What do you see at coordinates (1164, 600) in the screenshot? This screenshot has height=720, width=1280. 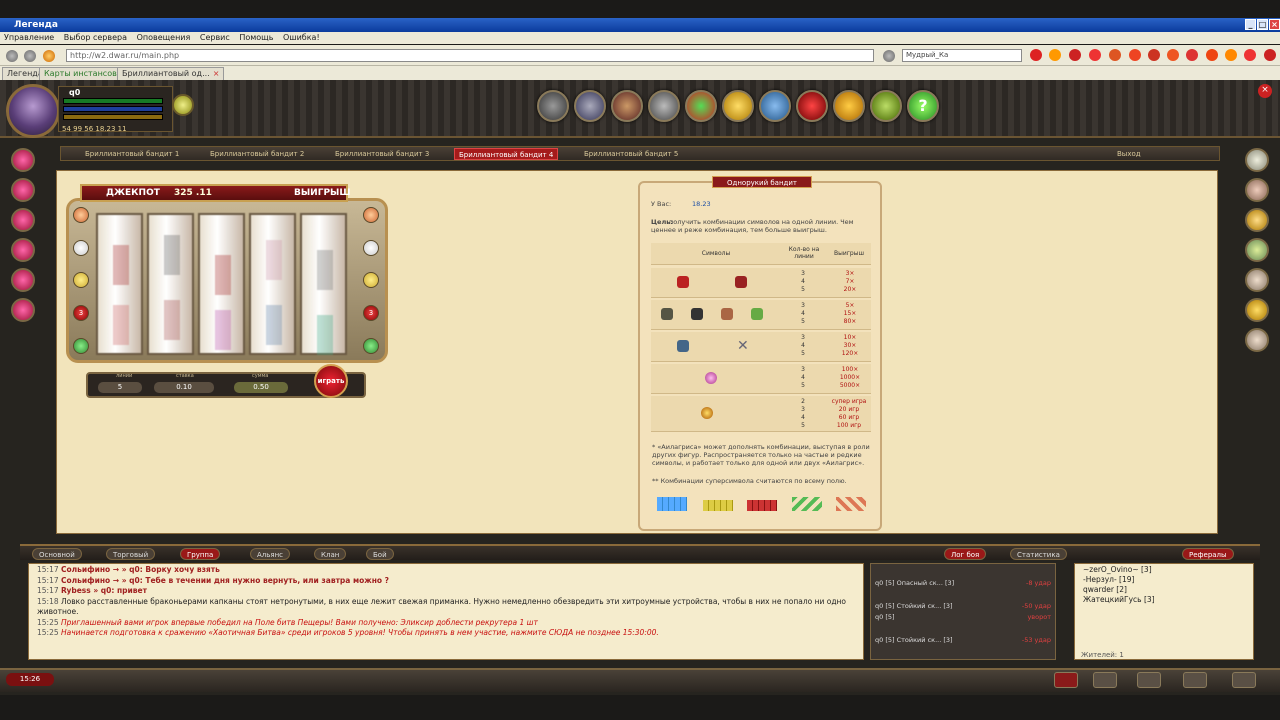 I see `user-item: ЖатецкийГусь [3]` at bounding box center [1164, 600].